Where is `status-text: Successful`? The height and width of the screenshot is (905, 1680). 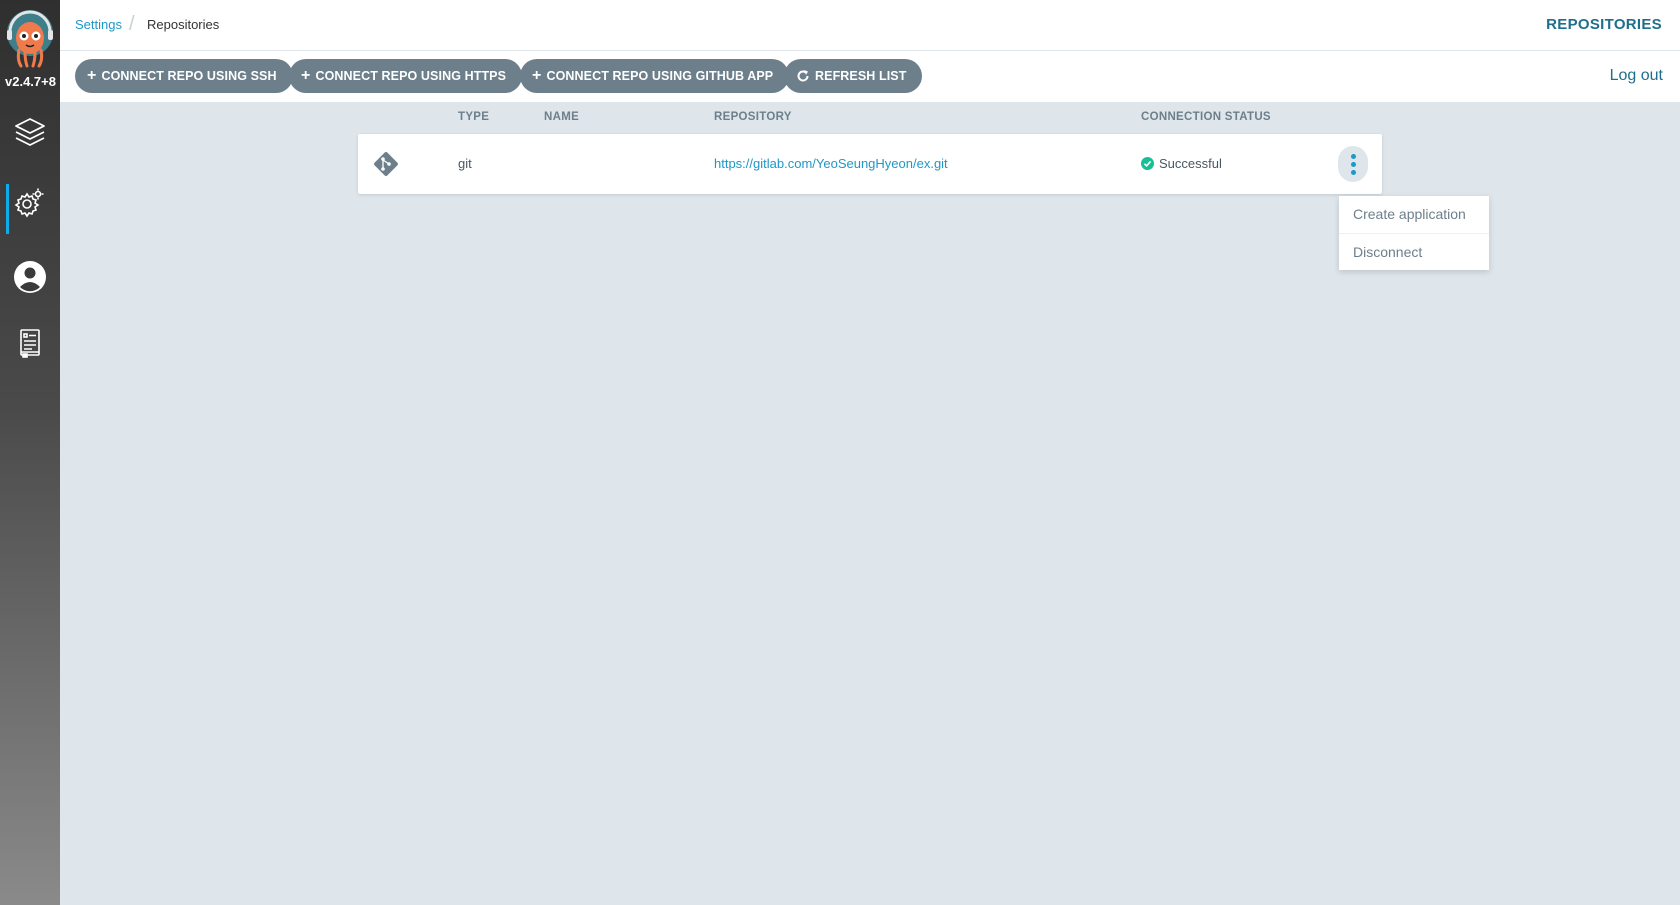 status-text: Successful is located at coordinates (1190, 163).